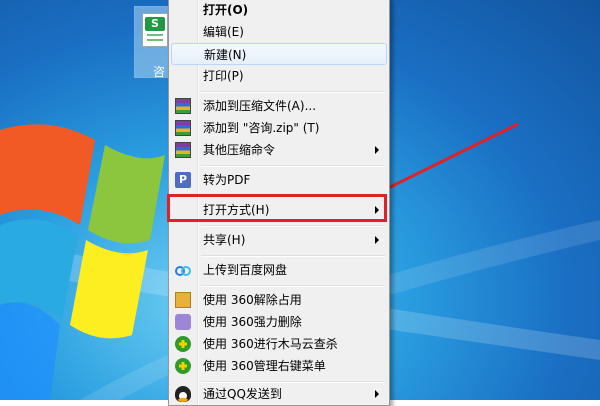 The width and height of the screenshot is (600, 406). What do you see at coordinates (159, 72) in the screenshot?
I see `desktop-file-label: 咨` at bounding box center [159, 72].